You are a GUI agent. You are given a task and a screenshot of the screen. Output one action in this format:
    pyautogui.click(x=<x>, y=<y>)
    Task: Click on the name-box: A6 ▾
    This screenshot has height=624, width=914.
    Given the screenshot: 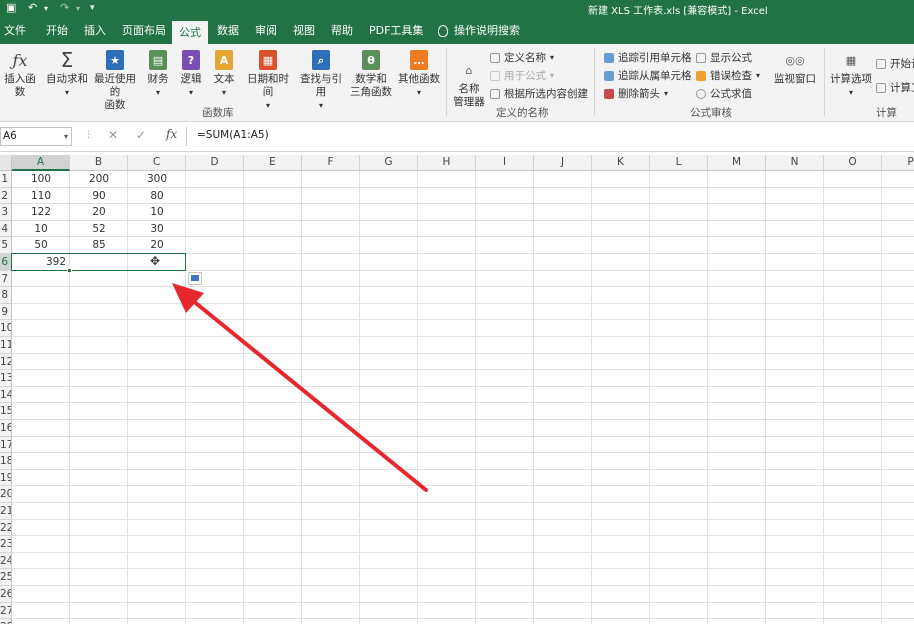 What is the action you would take?
    pyautogui.click(x=36, y=136)
    